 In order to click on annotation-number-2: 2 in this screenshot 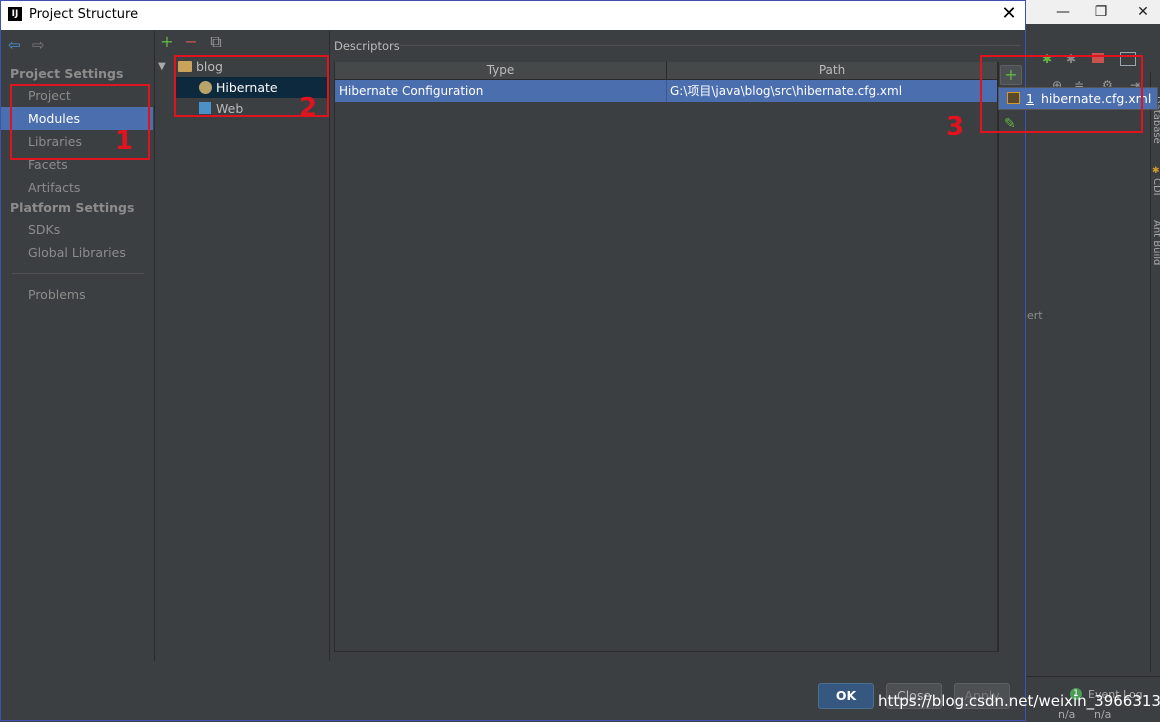, I will do `click(308, 108)`.